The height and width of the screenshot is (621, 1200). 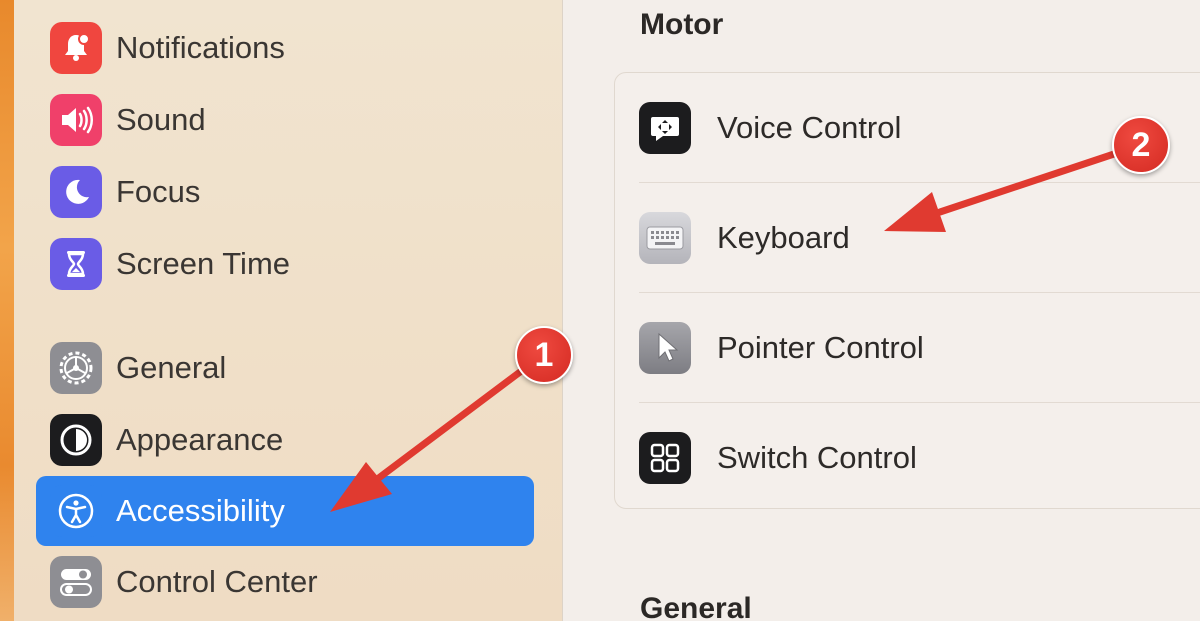 I want to click on sidebar-item-label: General, so click(x=171, y=367).